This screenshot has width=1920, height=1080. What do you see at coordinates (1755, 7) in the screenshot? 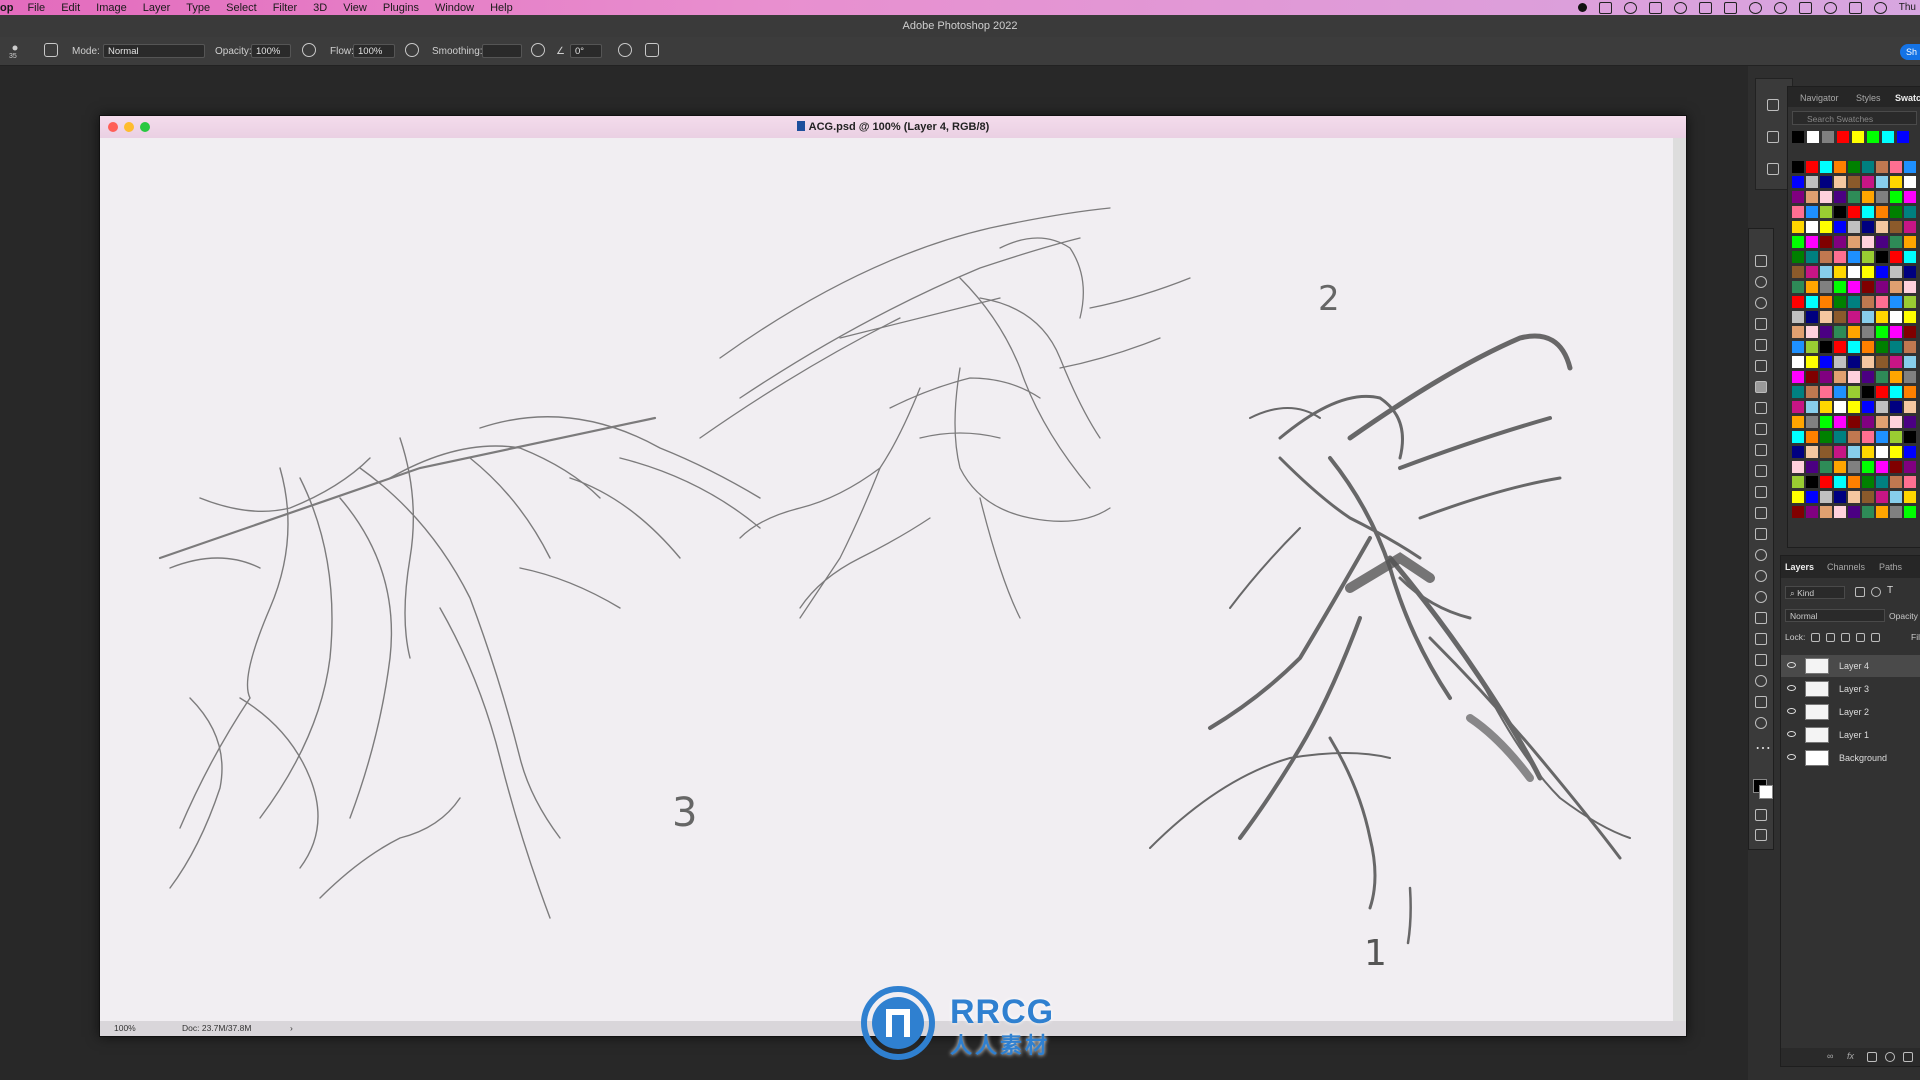
I see `bluetooth-icon` at bounding box center [1755, 7].